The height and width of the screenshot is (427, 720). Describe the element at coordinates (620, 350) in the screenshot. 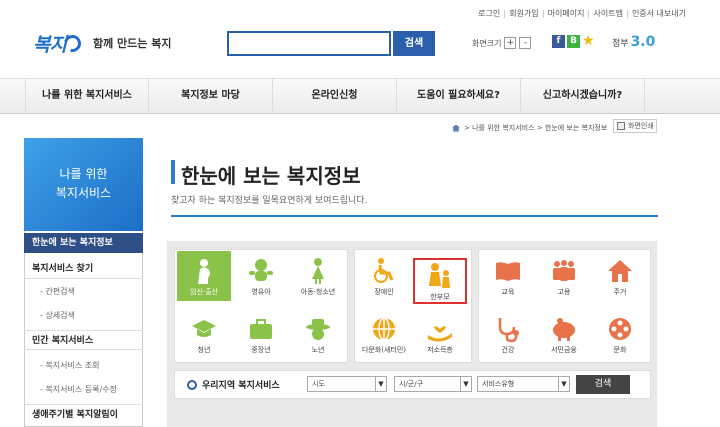

I see `category-label: 문화` at that location.